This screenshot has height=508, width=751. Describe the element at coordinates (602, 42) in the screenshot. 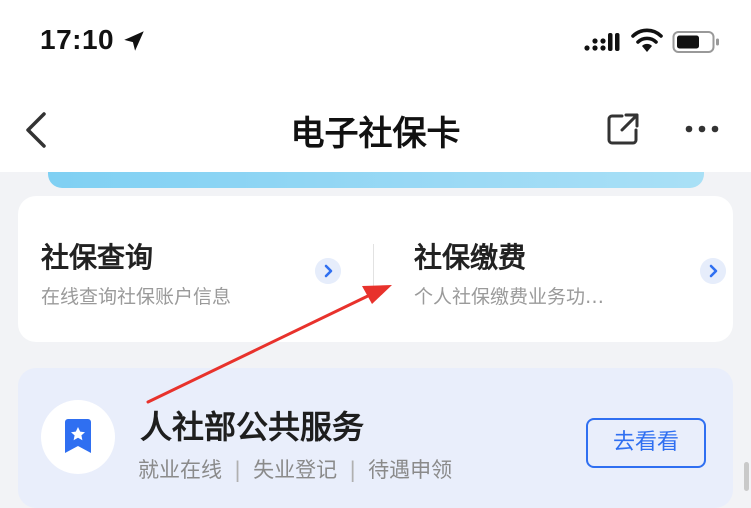

I see `cellular-signal-icon` at that location.